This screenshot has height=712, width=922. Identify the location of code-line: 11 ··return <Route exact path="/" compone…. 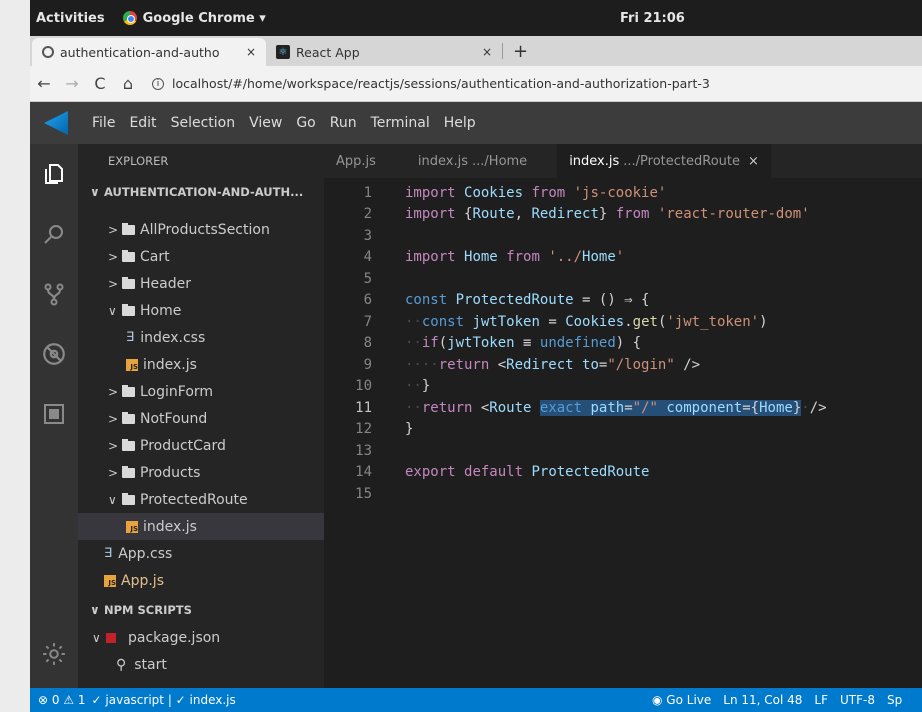
(623, 408).